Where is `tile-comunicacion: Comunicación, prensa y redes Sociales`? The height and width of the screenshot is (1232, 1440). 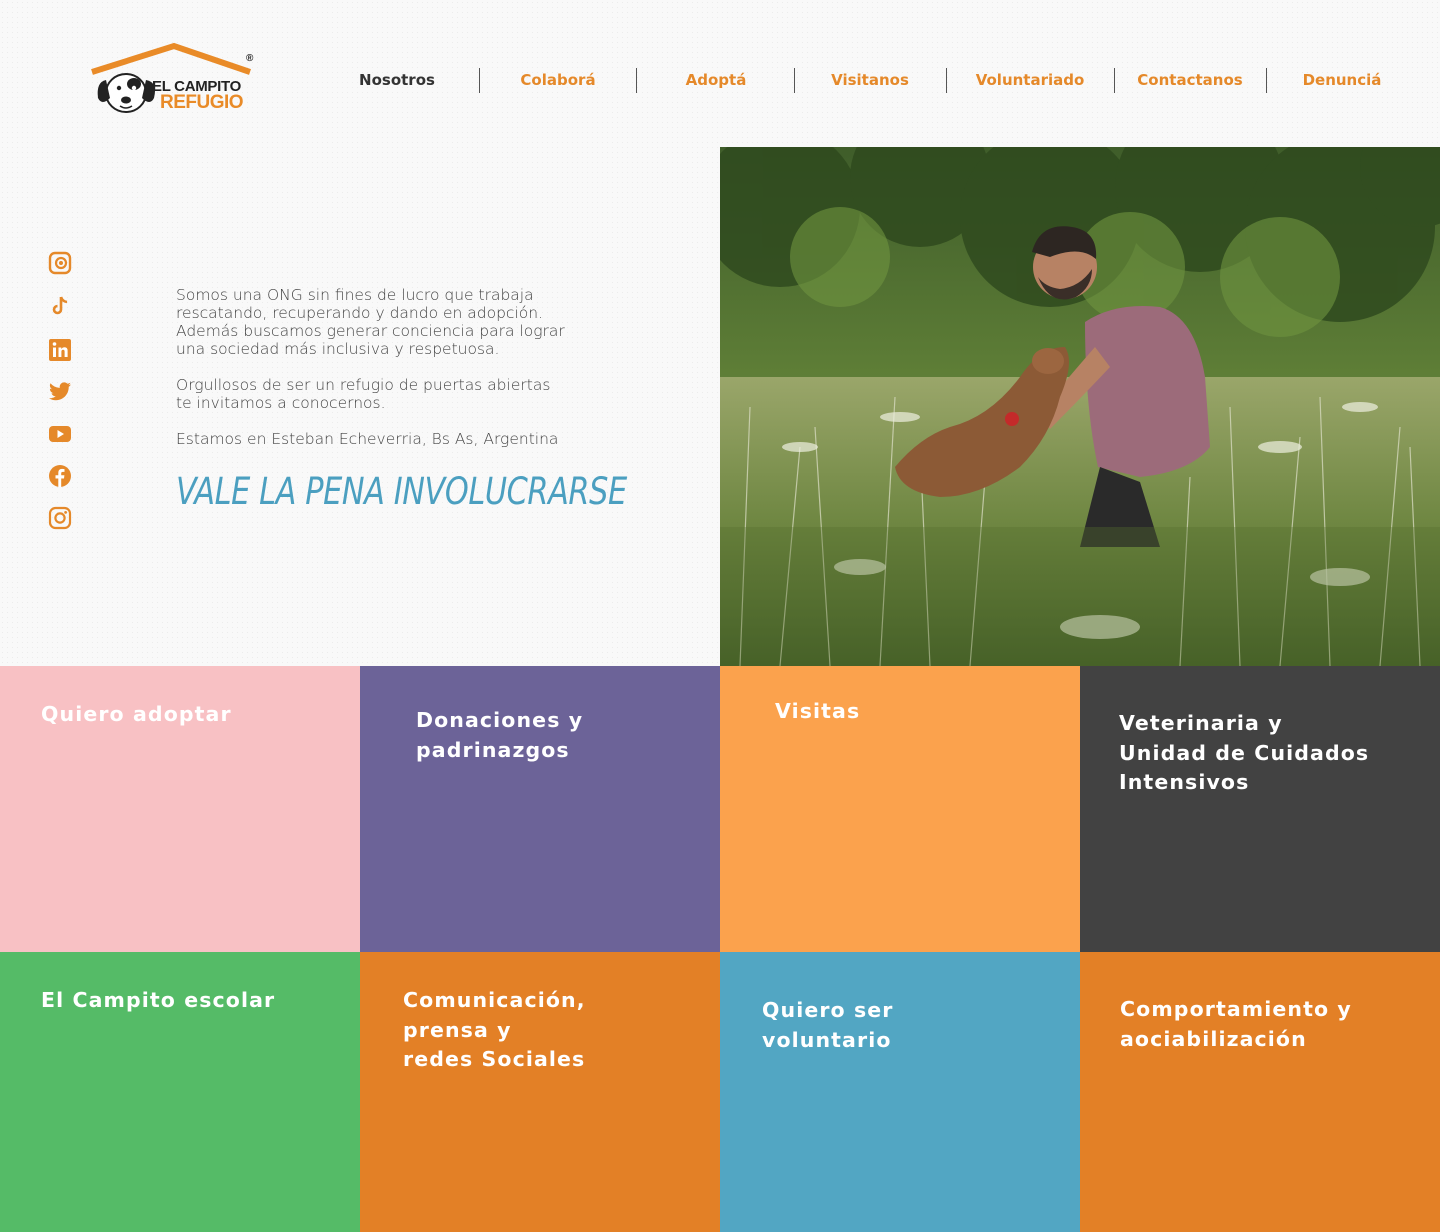 tile-comunicacion: Comunicación, prensa y redes Sociales is located at coordinates (540, 1092).